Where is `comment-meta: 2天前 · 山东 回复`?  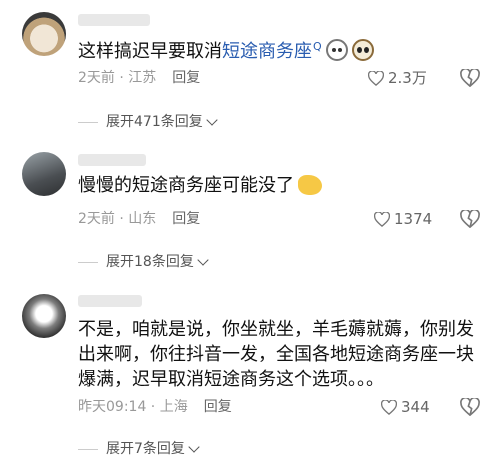
comment-meta: 2天前 · 山东 回复 is located at coordinates (139, 219).